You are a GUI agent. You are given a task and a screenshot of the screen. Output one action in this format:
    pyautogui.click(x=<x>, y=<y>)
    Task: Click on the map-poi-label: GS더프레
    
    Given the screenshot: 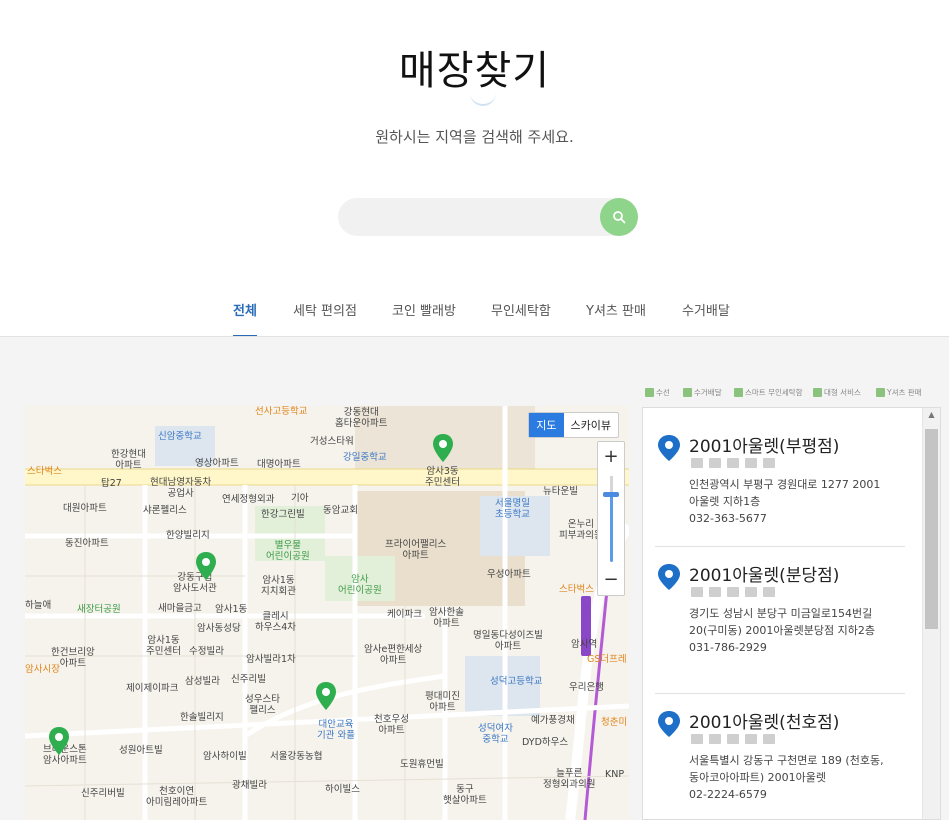 What is the action you would take?
    pyautogui.click(x=607, y=659)
    